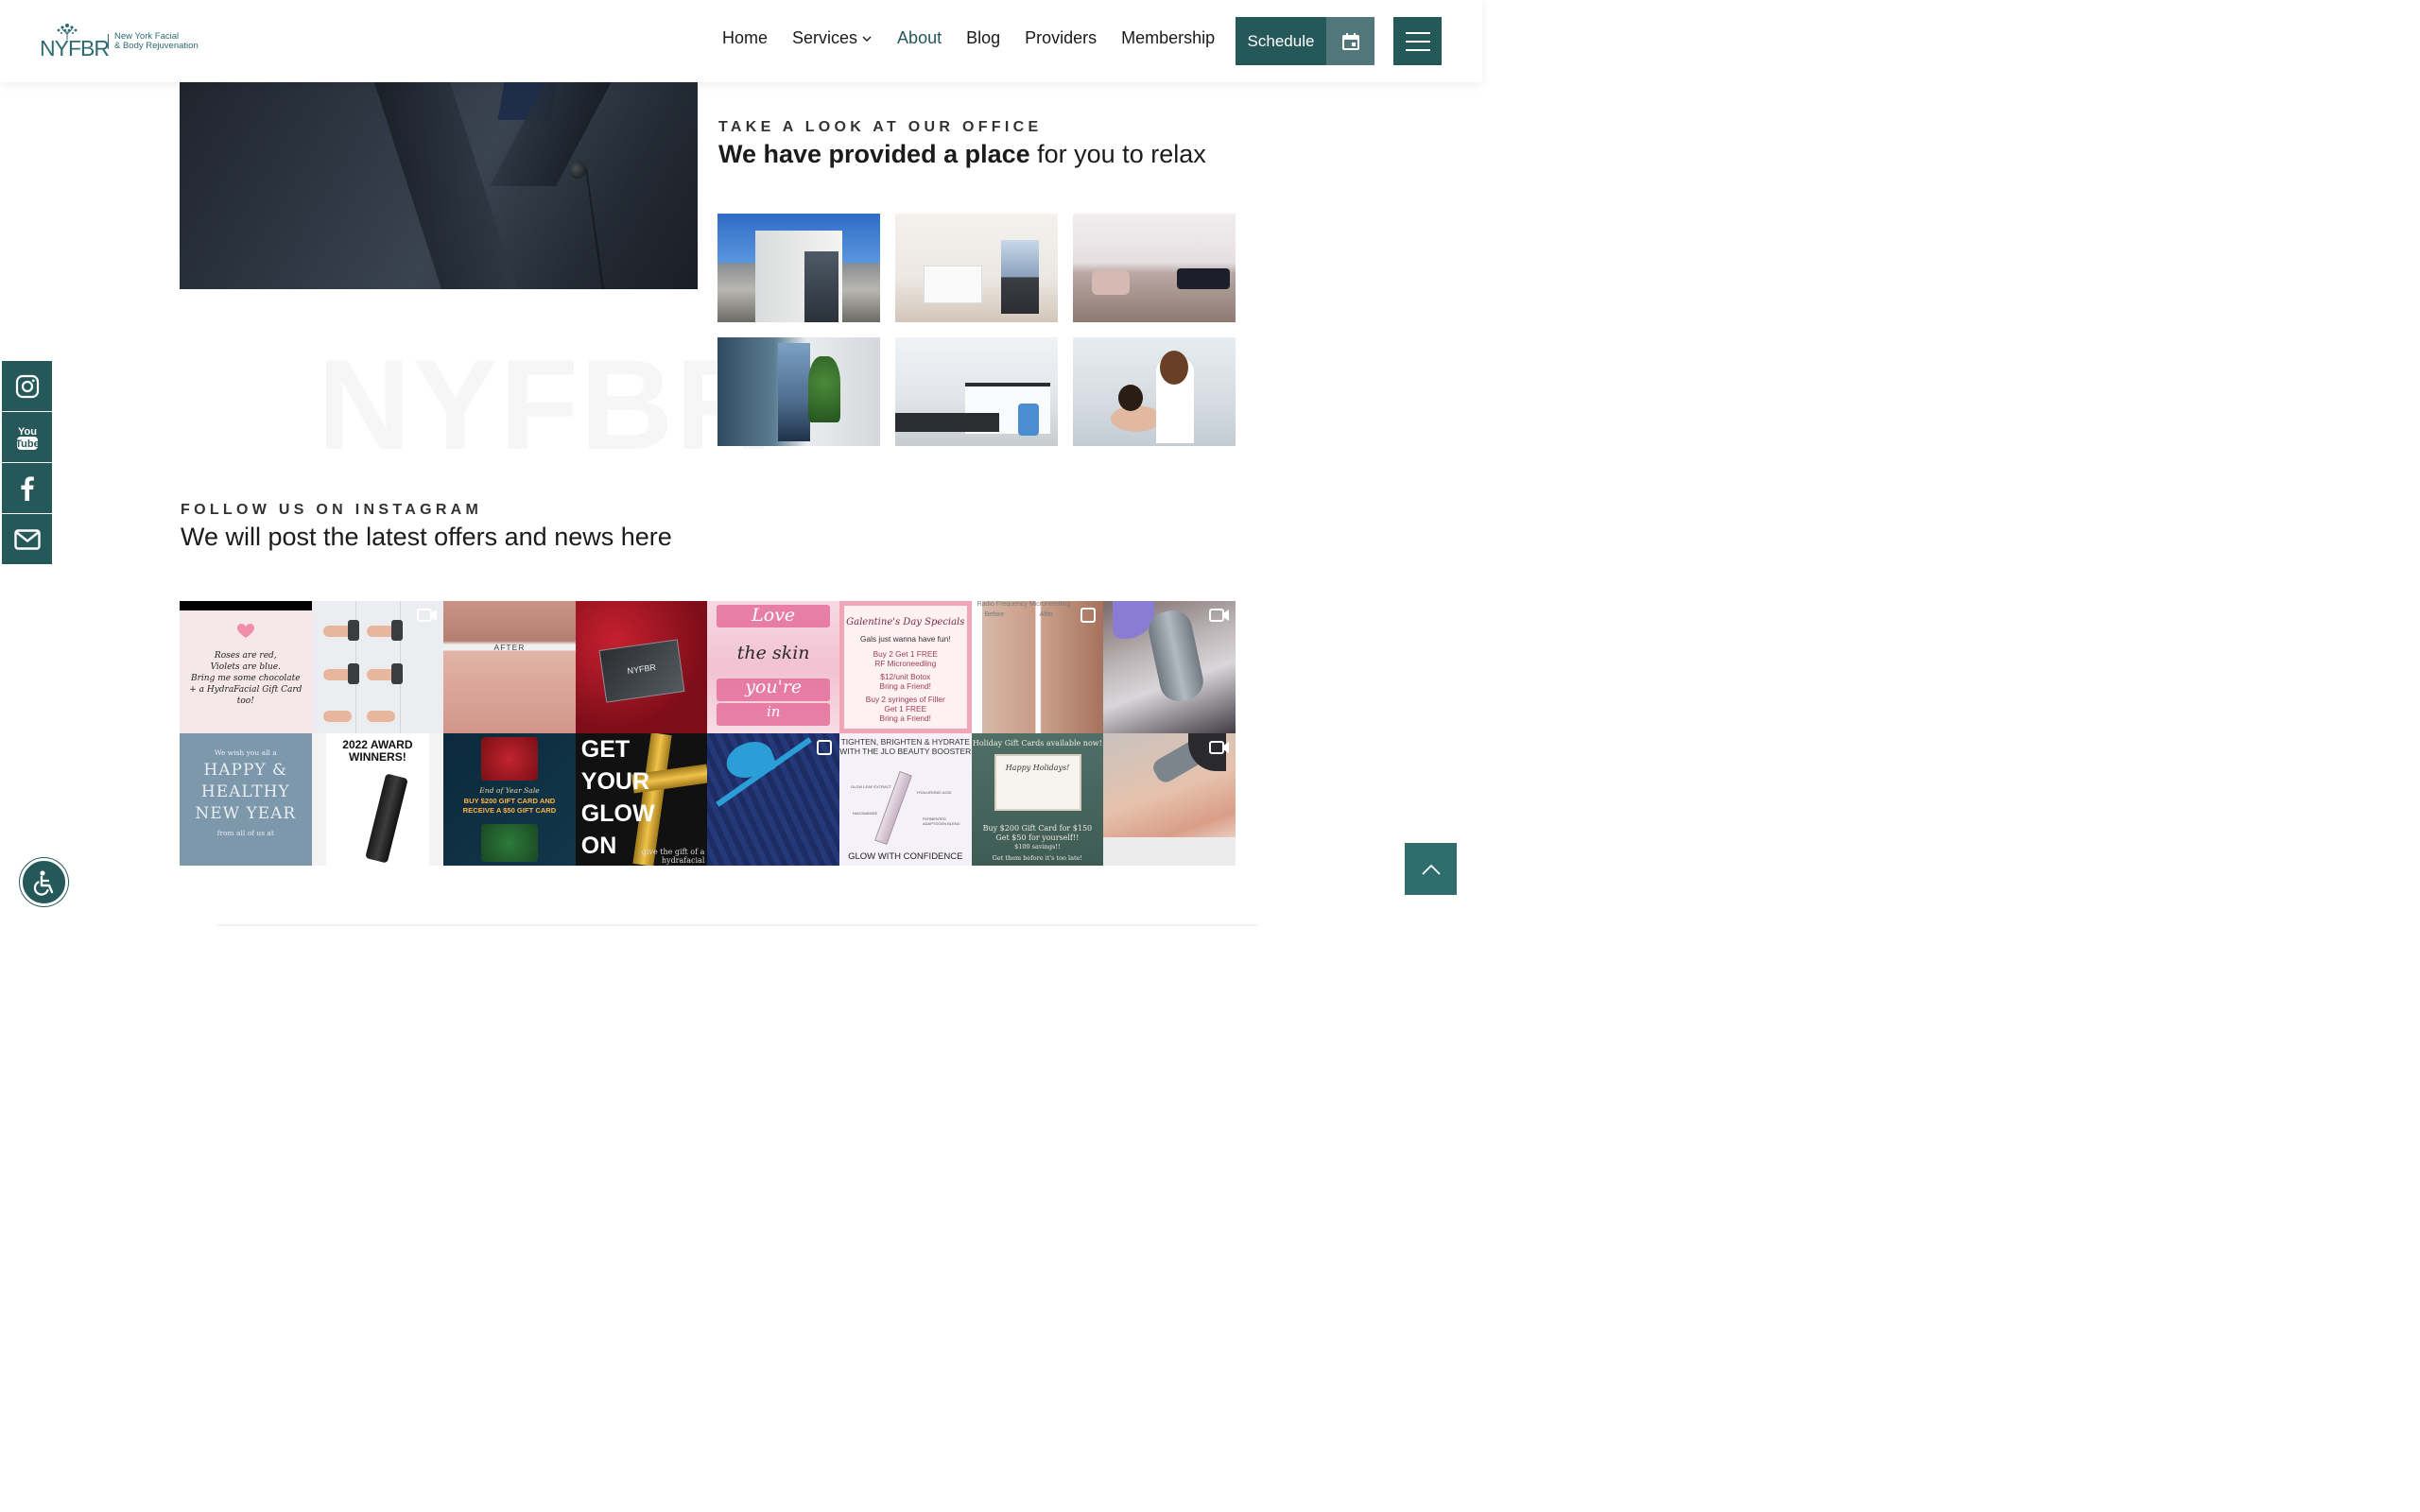  I want to click on back-to-top-button, so click(1431, 869).